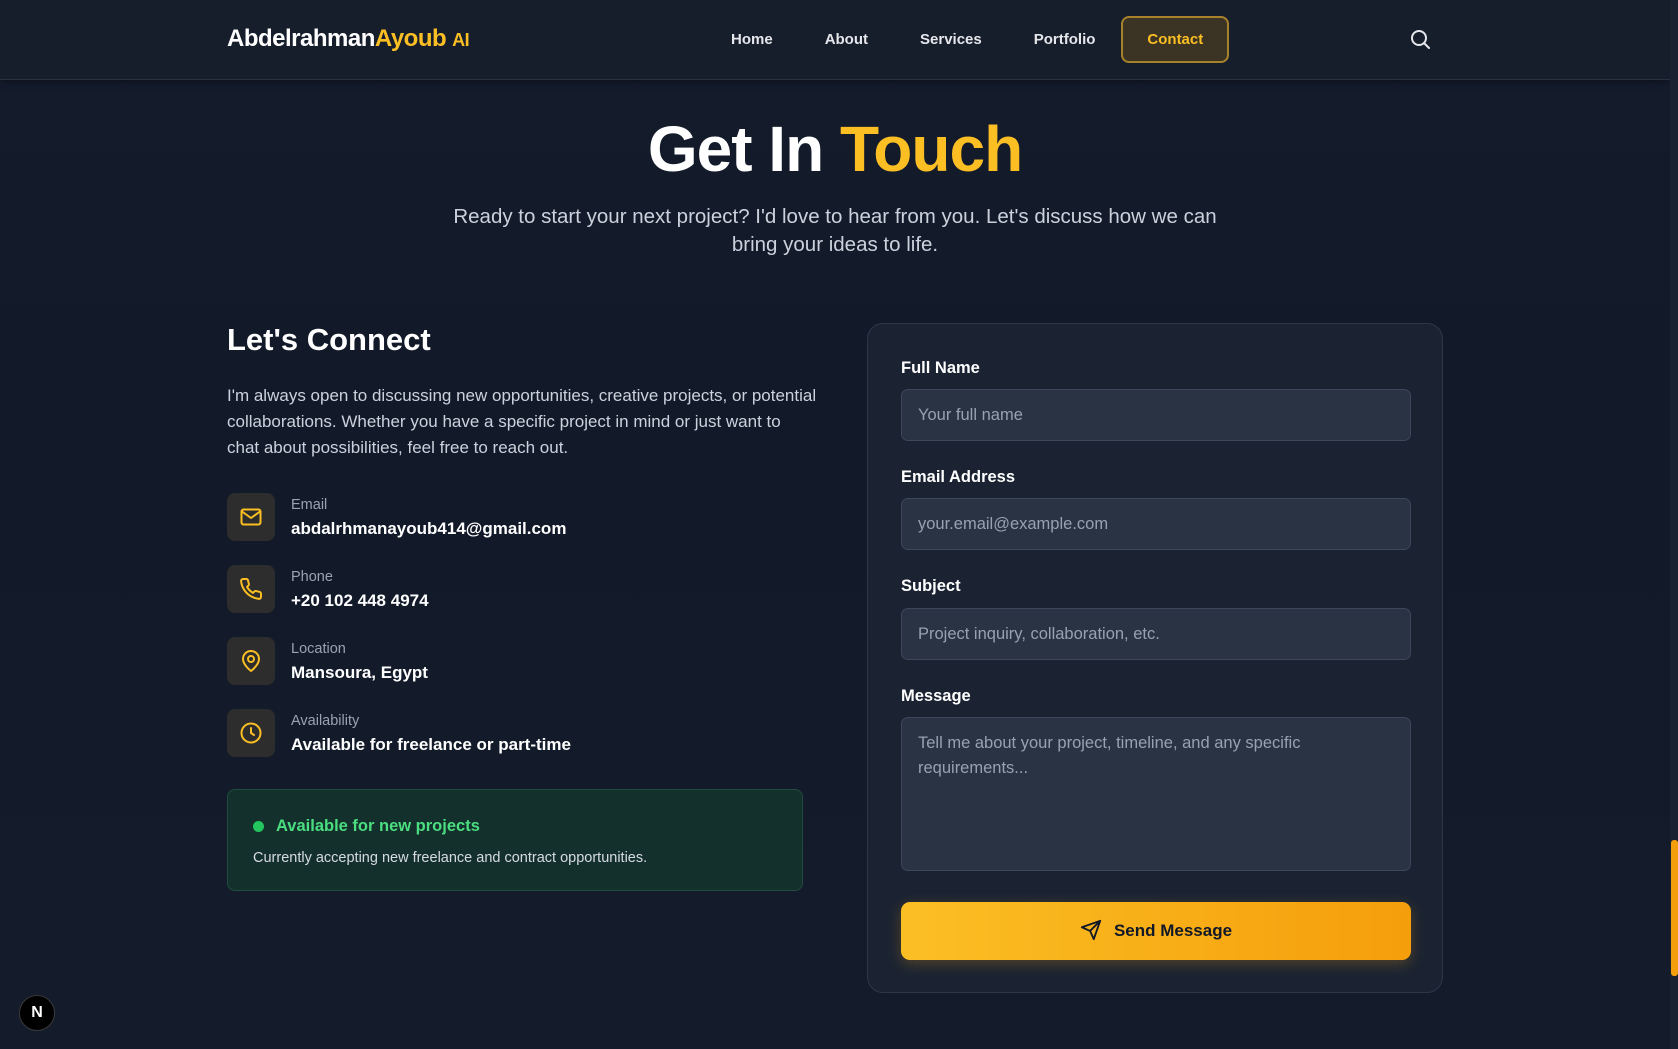  I want to click on full-name-label: Full Name, so click(940, 368).